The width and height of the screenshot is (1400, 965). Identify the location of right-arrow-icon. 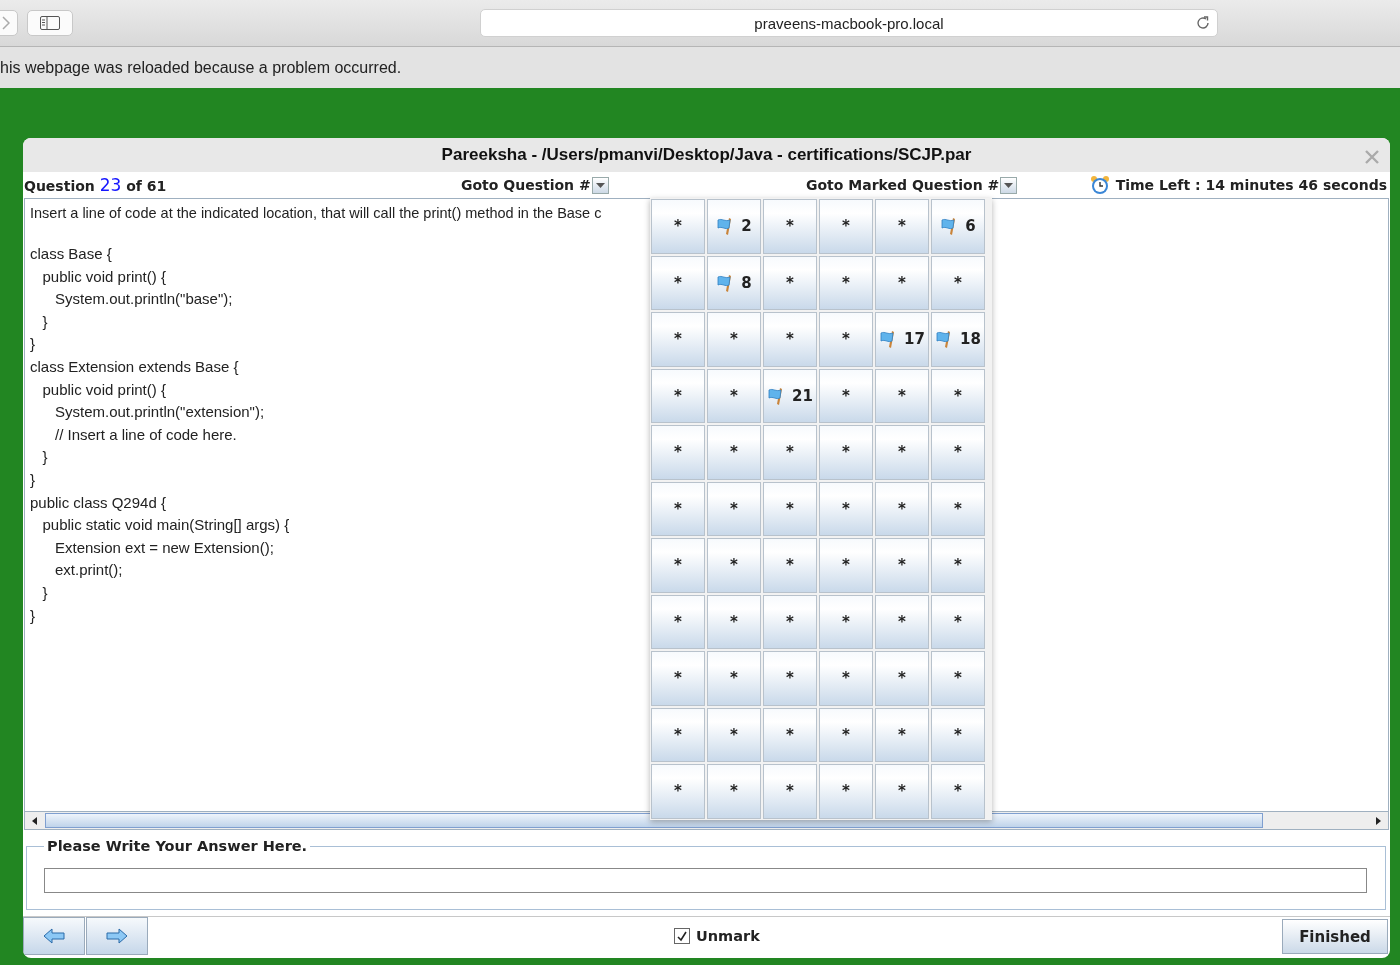
(117, 936).